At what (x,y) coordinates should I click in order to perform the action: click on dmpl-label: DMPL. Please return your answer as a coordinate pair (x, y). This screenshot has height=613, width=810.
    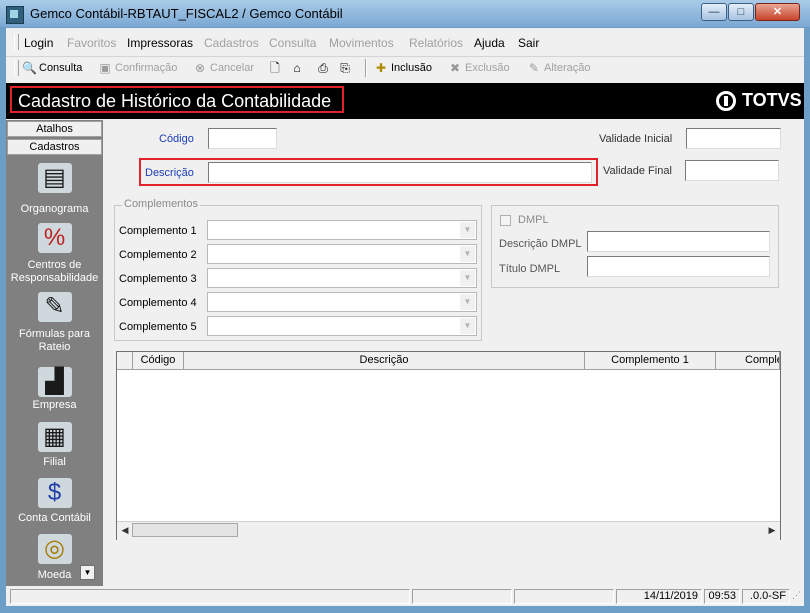
    Looking at the image, I should click on (533, 220).